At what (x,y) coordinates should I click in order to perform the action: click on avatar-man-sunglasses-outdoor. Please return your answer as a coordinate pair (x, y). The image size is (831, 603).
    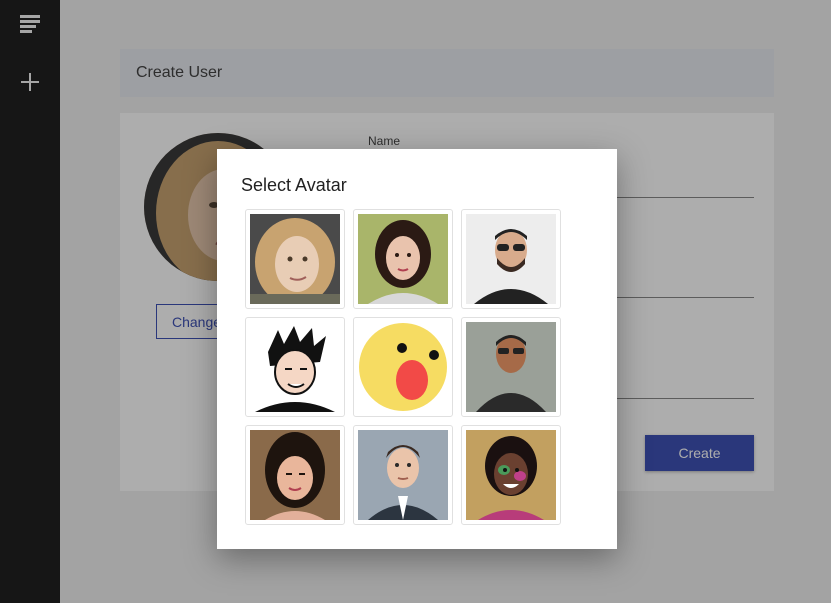
    Looking at the image, I should click on (511, 367).